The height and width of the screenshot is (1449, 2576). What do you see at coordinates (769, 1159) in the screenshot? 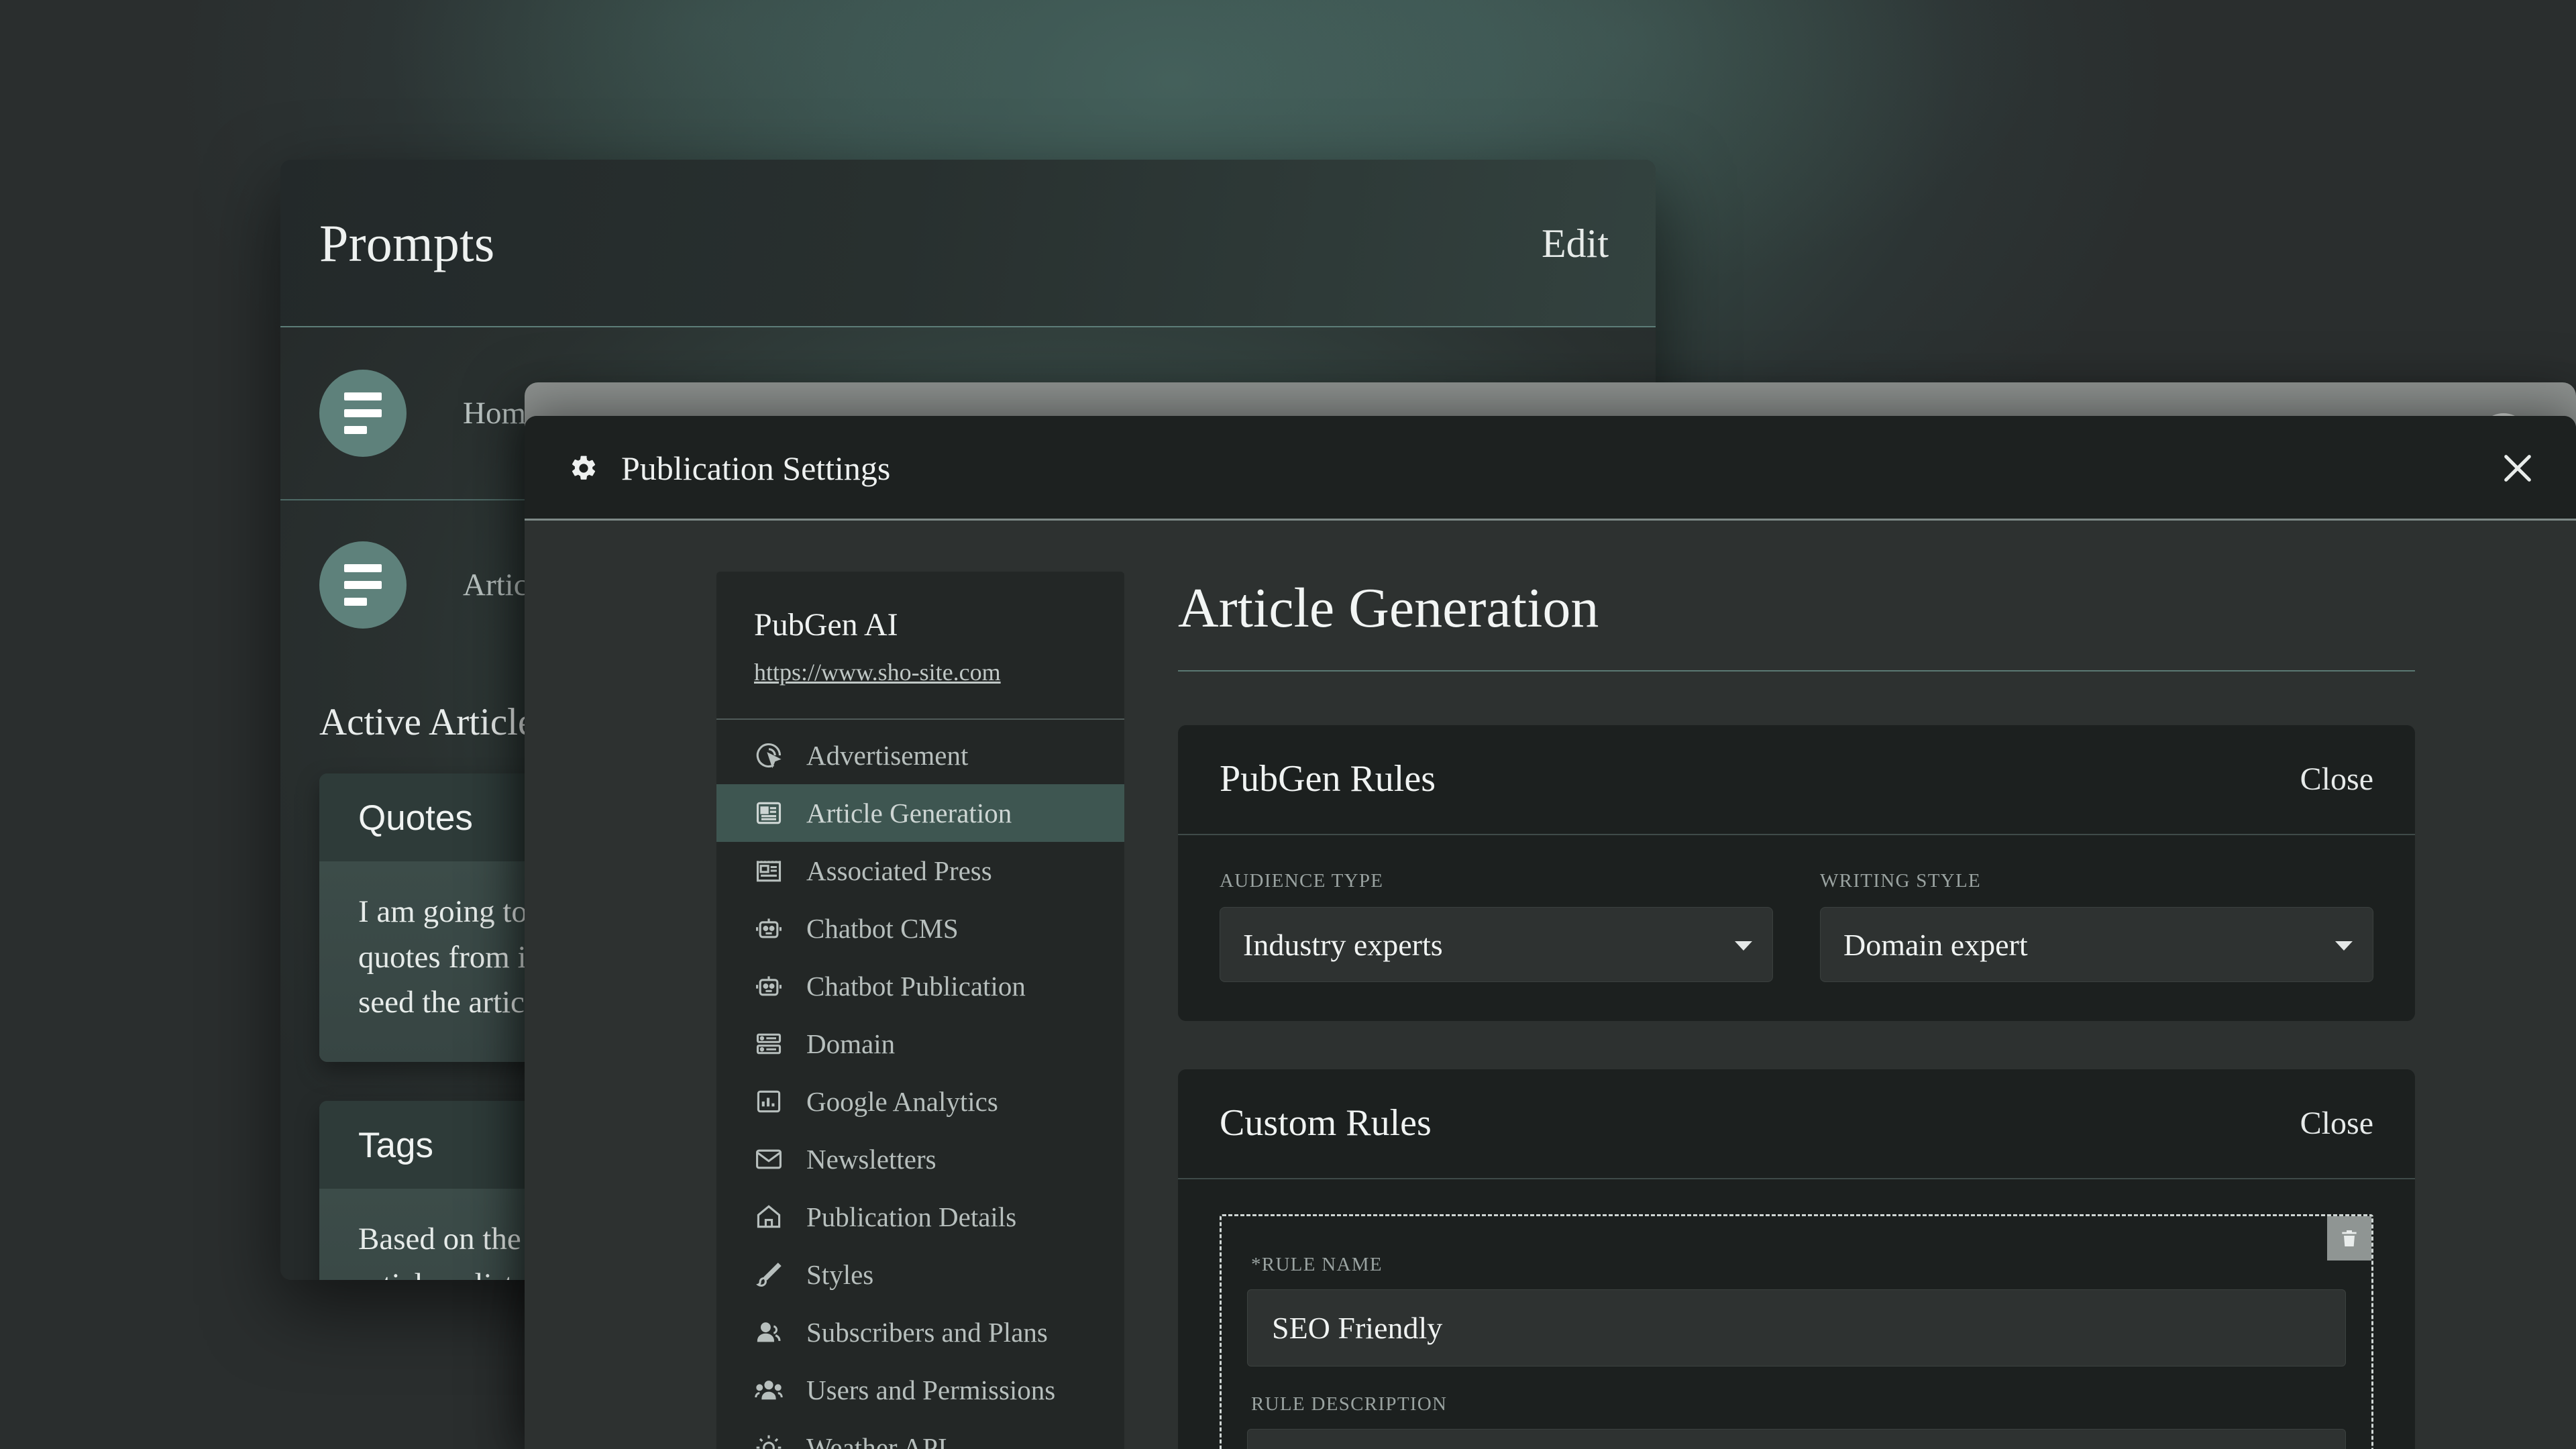
I see `mail-icon` at bounding box center [769, 1159].